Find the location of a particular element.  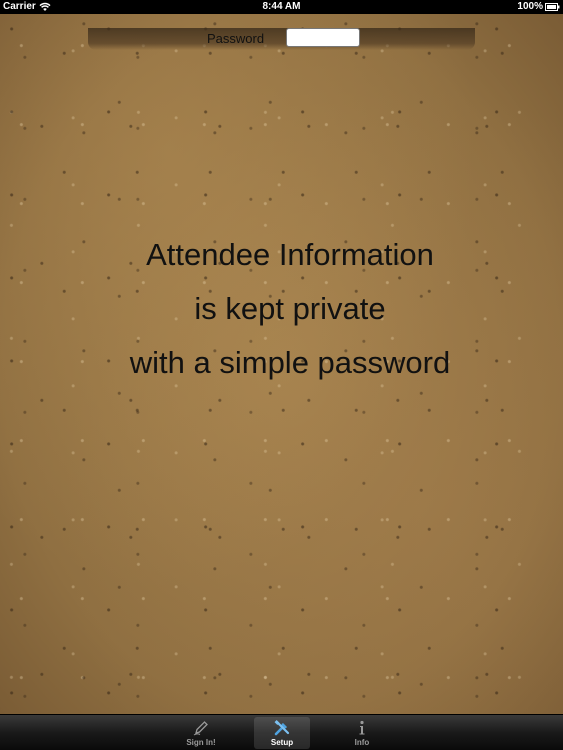

pencil-icon is located at coordinates (200, 728).